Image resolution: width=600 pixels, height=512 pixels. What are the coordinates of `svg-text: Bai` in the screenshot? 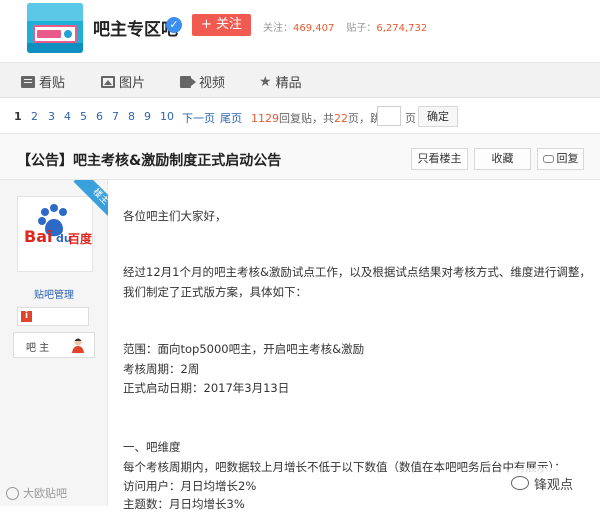 It's located at (38, 236).